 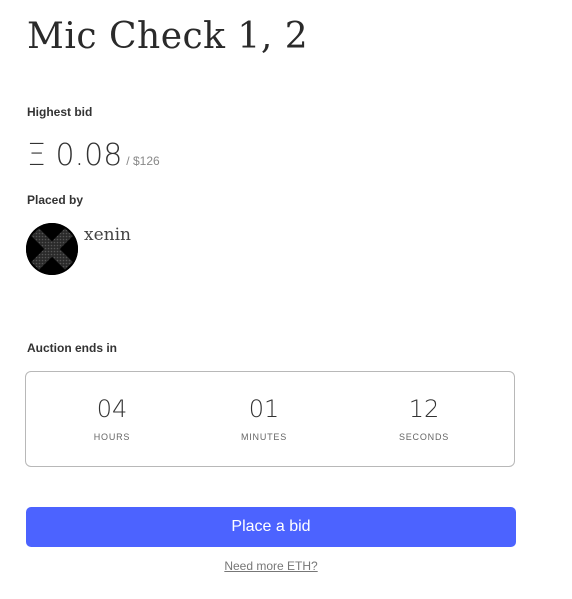 I want to click on highest-bid-label: Highest bid, so click(x=60, y=112).